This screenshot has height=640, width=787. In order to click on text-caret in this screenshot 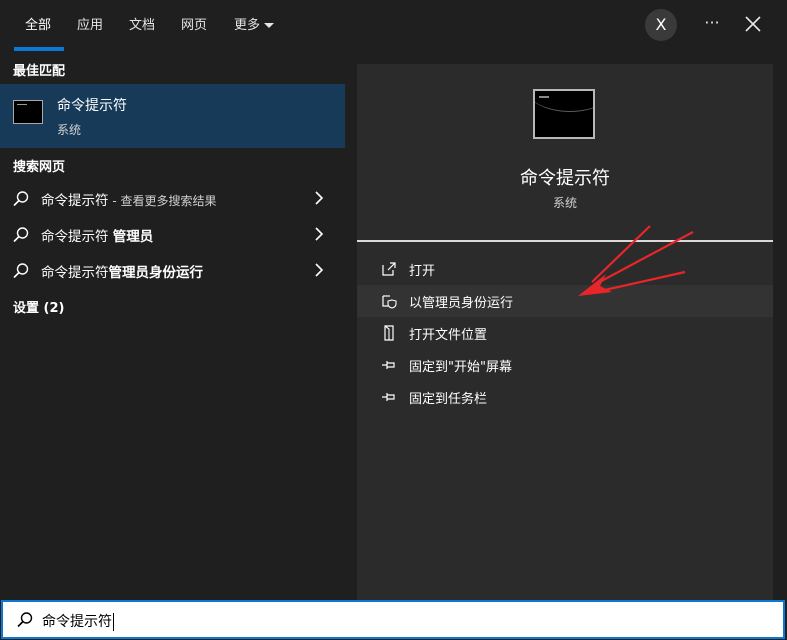, I will do `click(113, 622)`.